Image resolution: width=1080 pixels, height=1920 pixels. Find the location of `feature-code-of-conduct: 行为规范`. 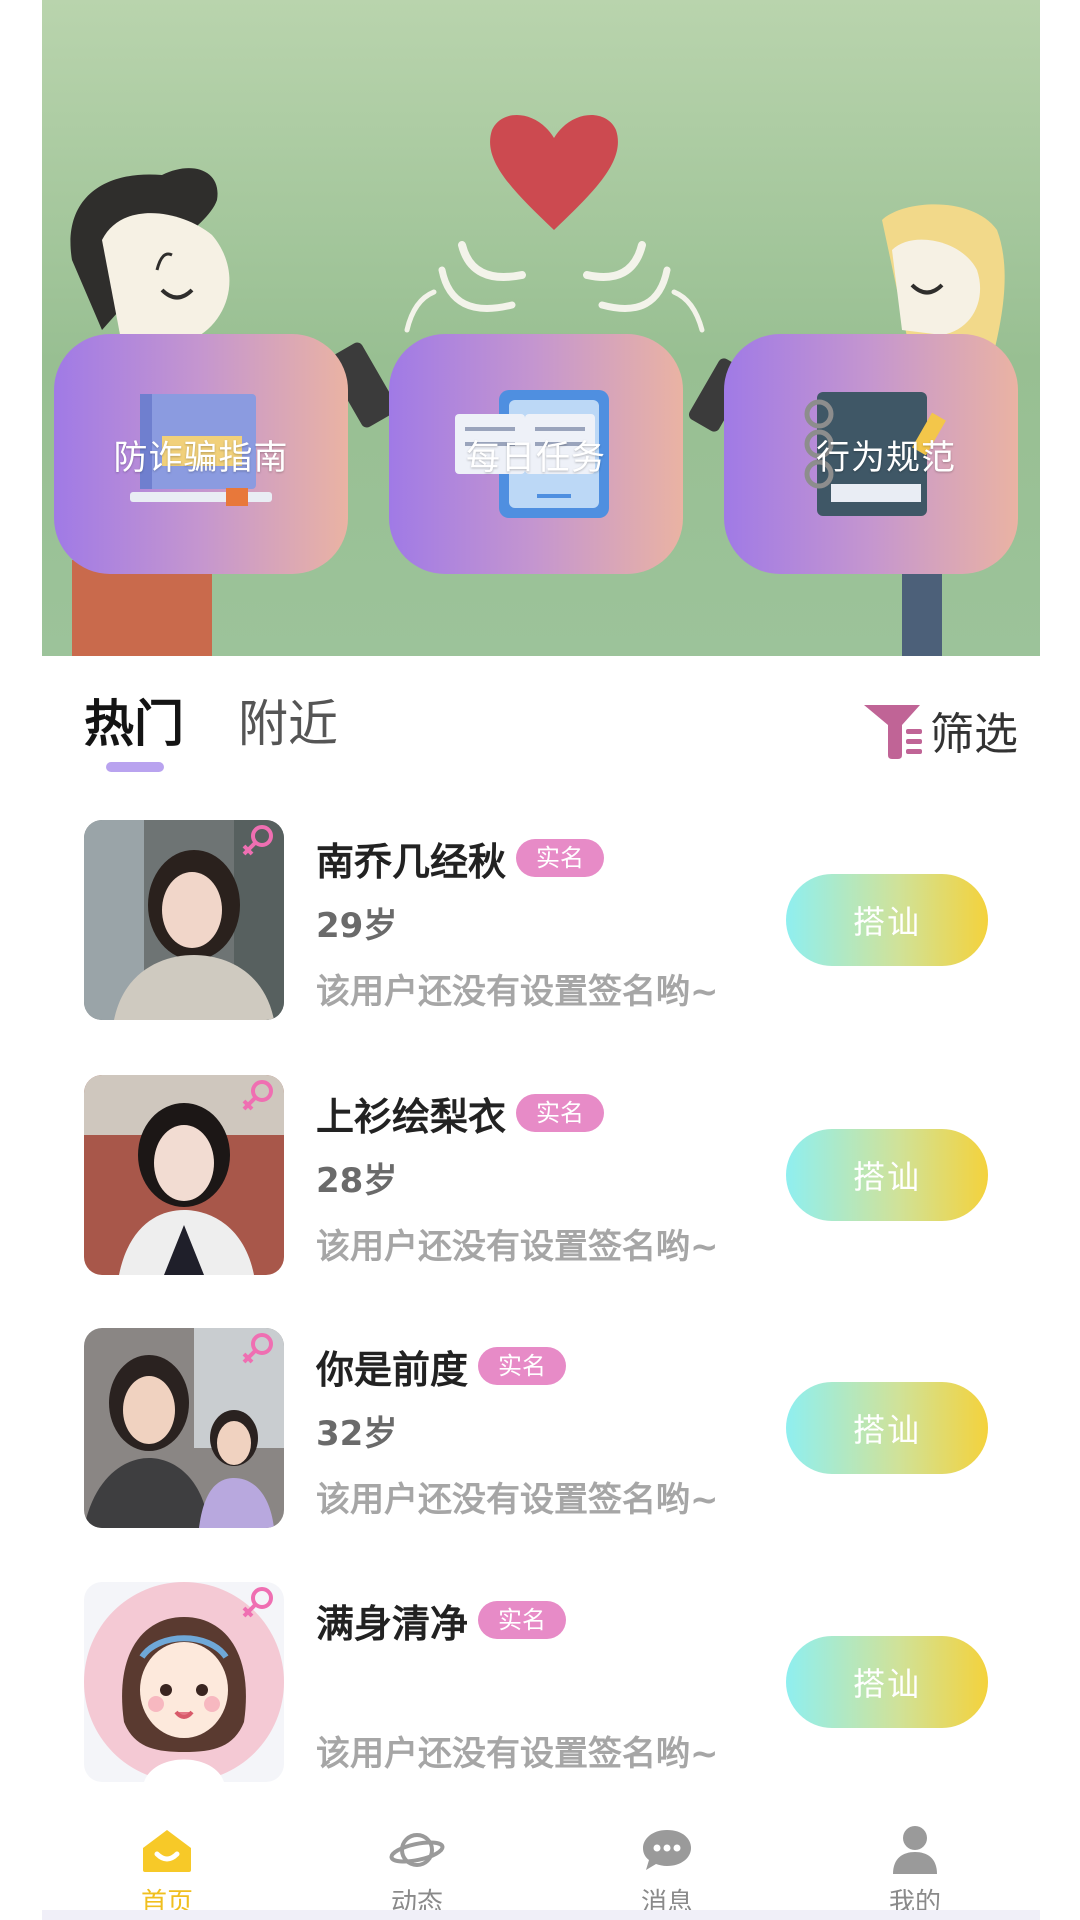

feature-code-of-conduct: 行为规范 is located at coordinates (871, 454).